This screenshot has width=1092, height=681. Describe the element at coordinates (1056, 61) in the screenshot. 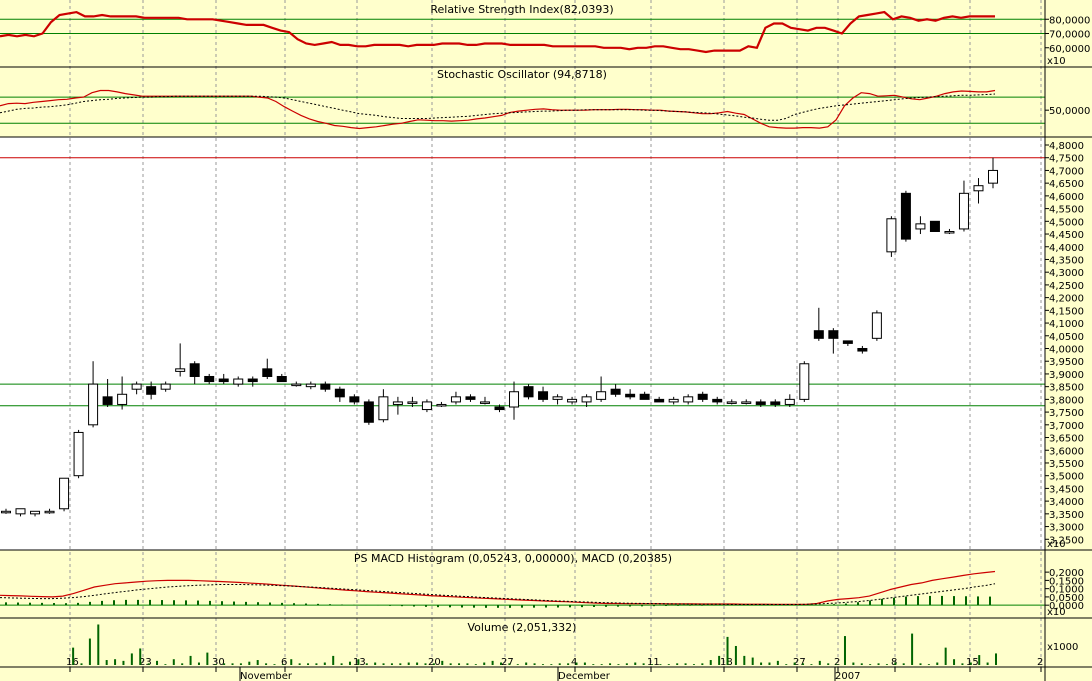

I see `rsi-multiplier: x10` at that location.